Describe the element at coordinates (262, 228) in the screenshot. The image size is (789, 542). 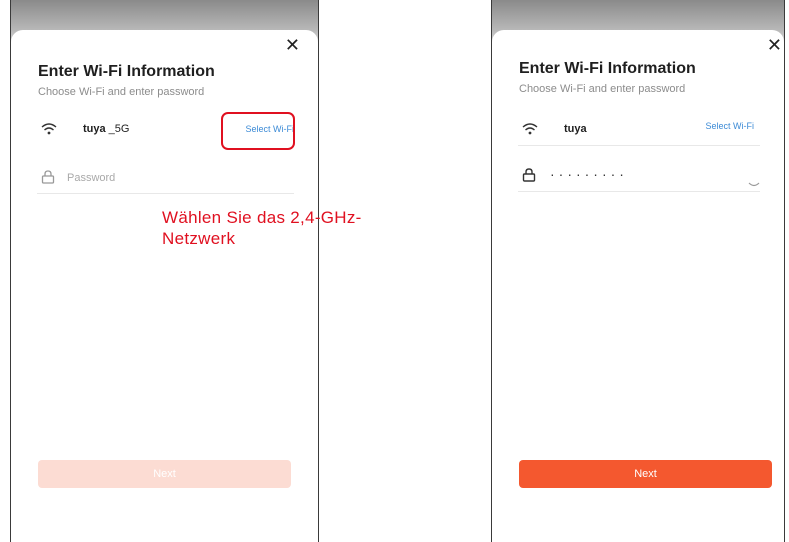
I see `annotation-text: Wählen Sie das 2,4-GHz- Netzwerk` at that location.